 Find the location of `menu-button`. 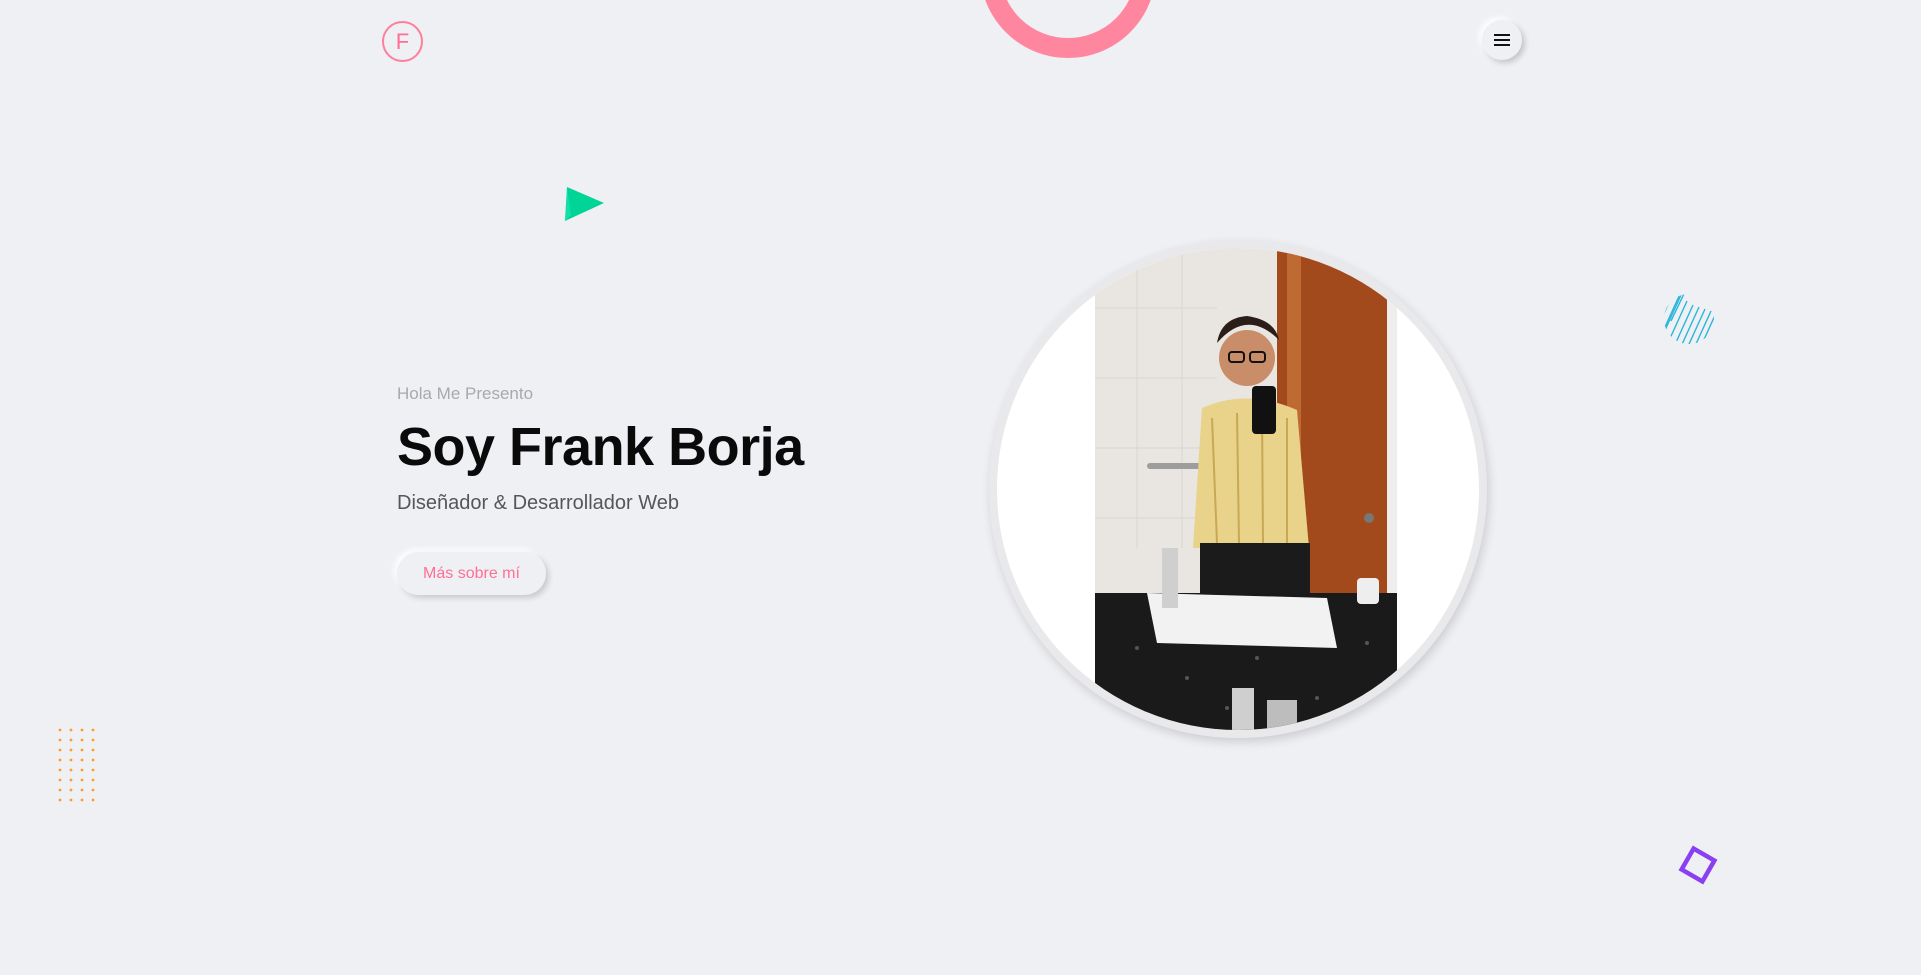

menu-button is located at coordinates (1502, 40).